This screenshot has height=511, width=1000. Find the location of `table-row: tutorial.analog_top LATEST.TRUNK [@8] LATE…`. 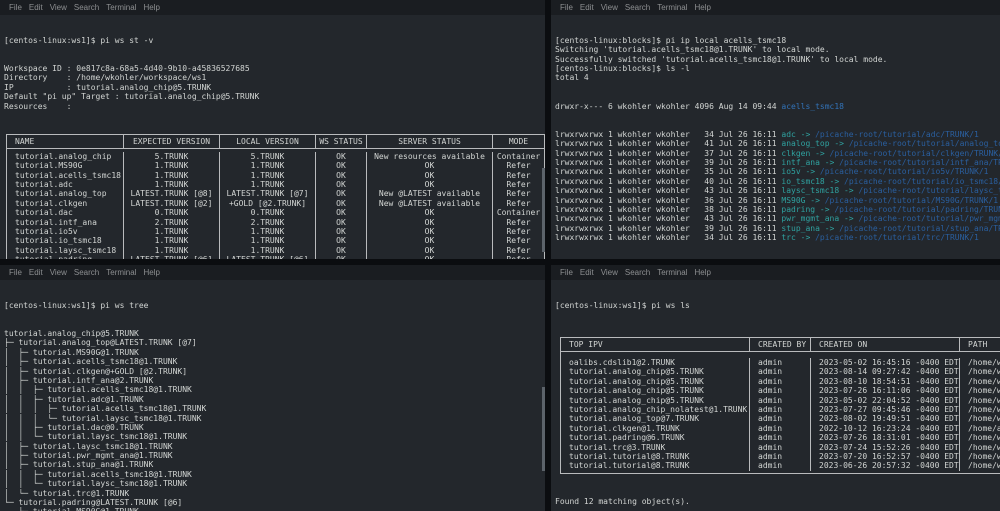

table-row: tutorial.analog_top LATEST.TRUNK [@8] LATE… is located at coordinates (275, 194).